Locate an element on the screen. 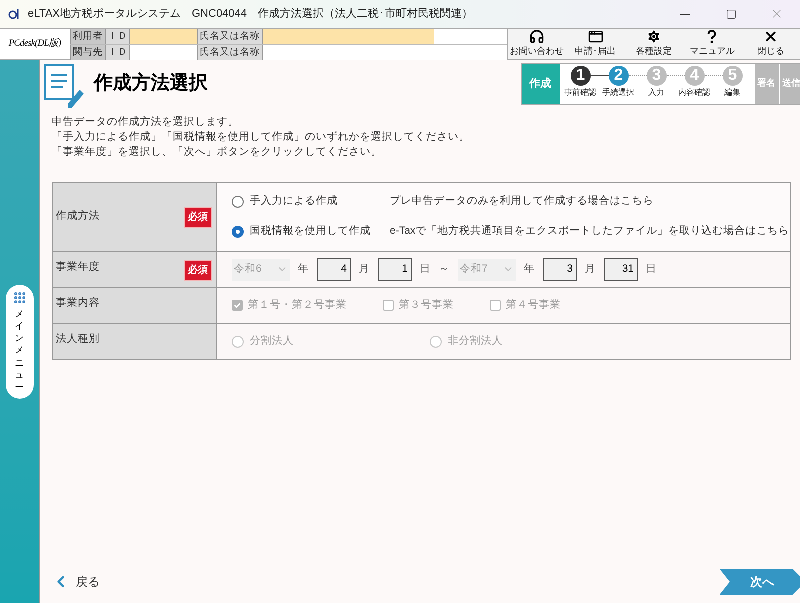  checkbox-label: 第３号事業 is located at coordinates (426, 305).